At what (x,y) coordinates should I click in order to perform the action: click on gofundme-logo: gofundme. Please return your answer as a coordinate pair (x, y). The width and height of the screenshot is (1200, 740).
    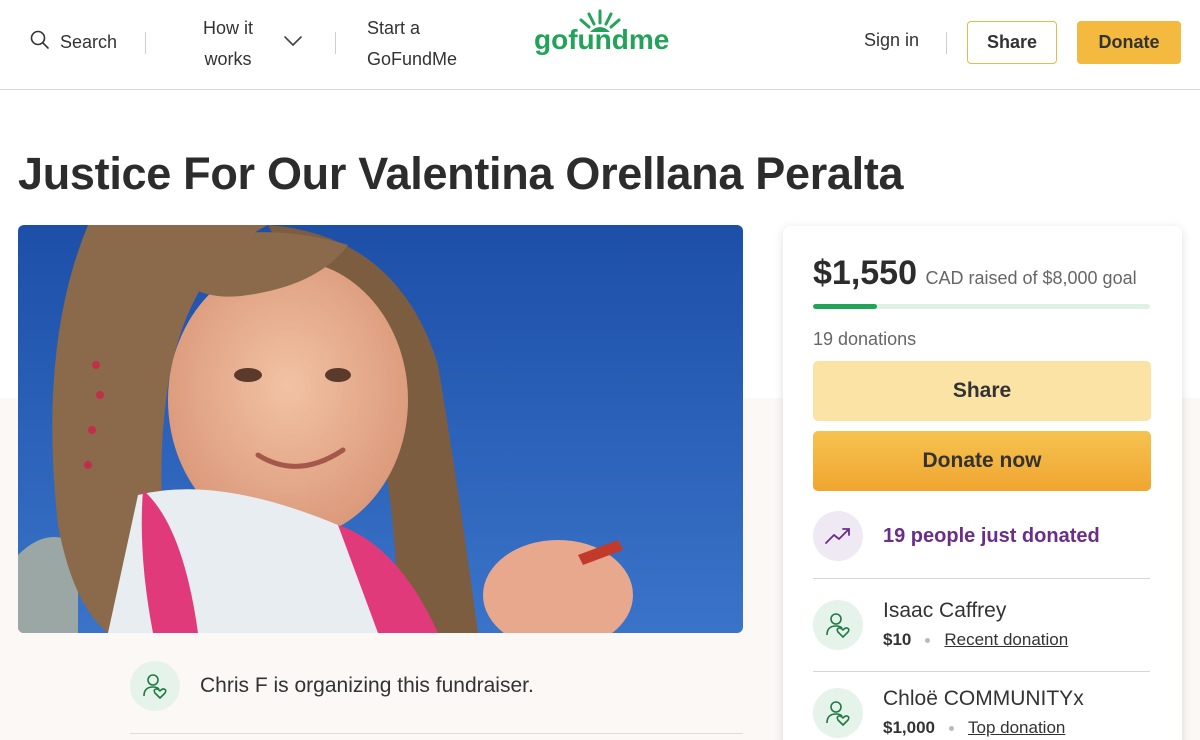
    Looking at the image, I should click on (604, 32).